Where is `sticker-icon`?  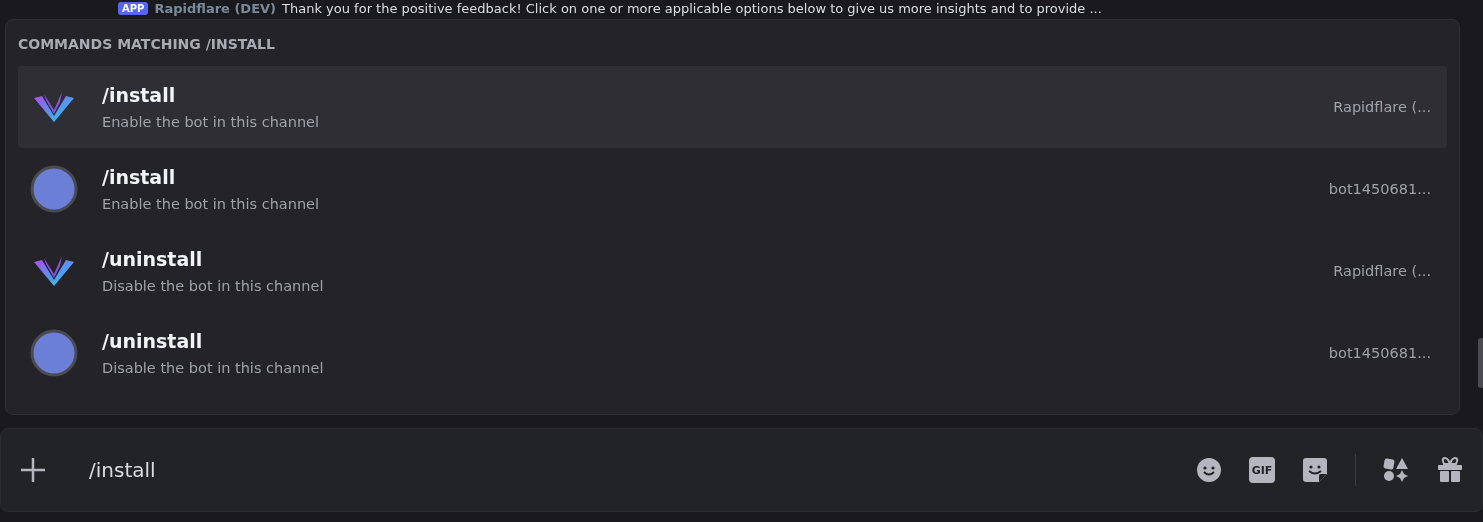
sticker-icon is located at coordinates (1315, 470).